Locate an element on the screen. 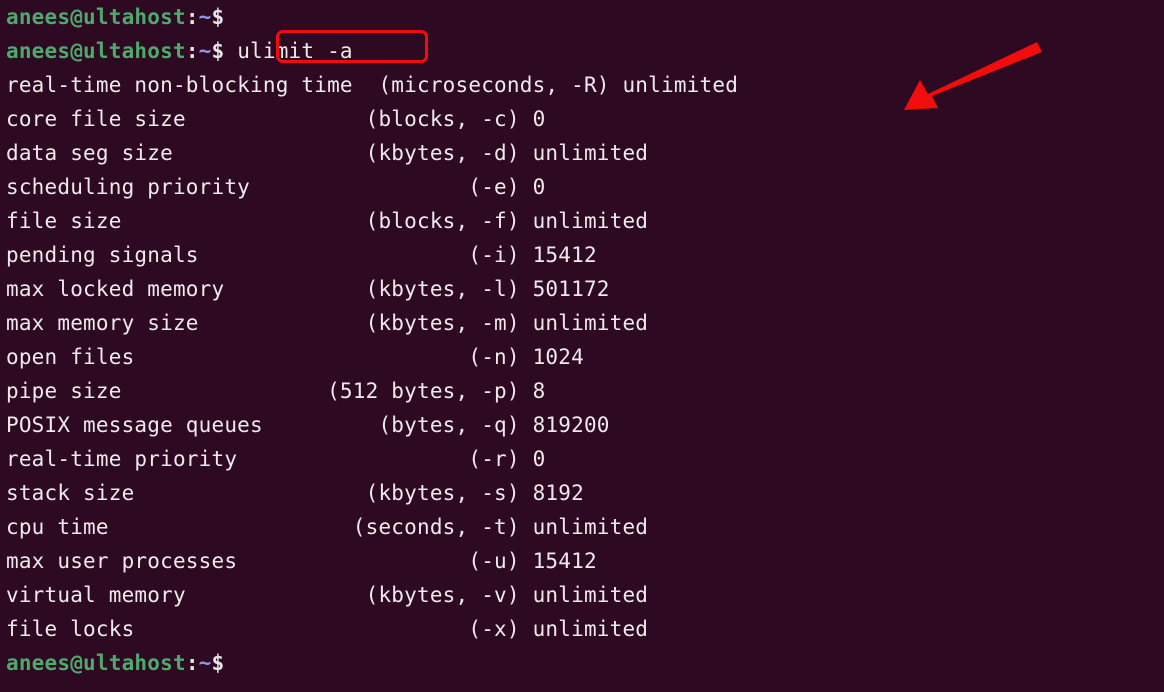  output-text: POSIX message queues (bytes, -q) 819200 is located at coordinates (308, 425).